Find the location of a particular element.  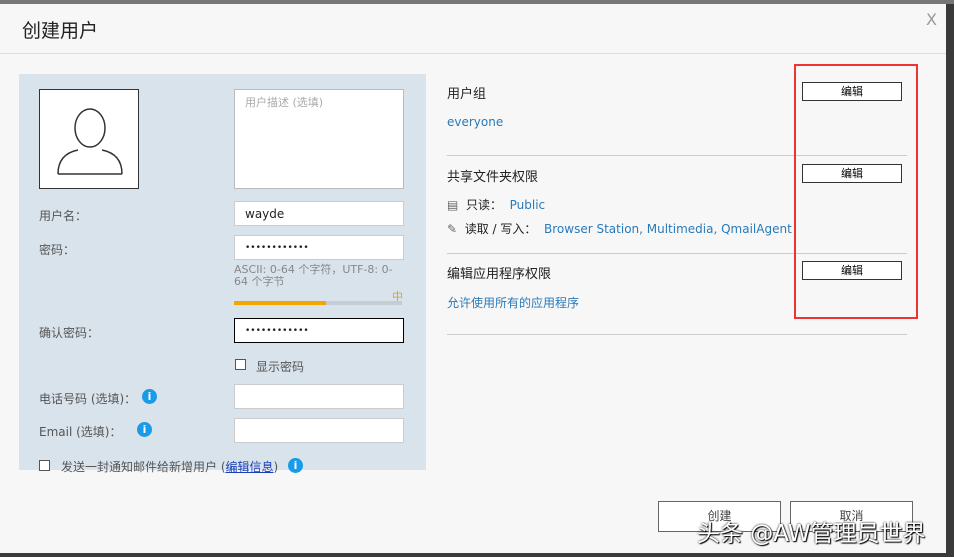

readwrite-value: Browser Station, Multimedia, QmailAgent is located at coordinates (668, 229).